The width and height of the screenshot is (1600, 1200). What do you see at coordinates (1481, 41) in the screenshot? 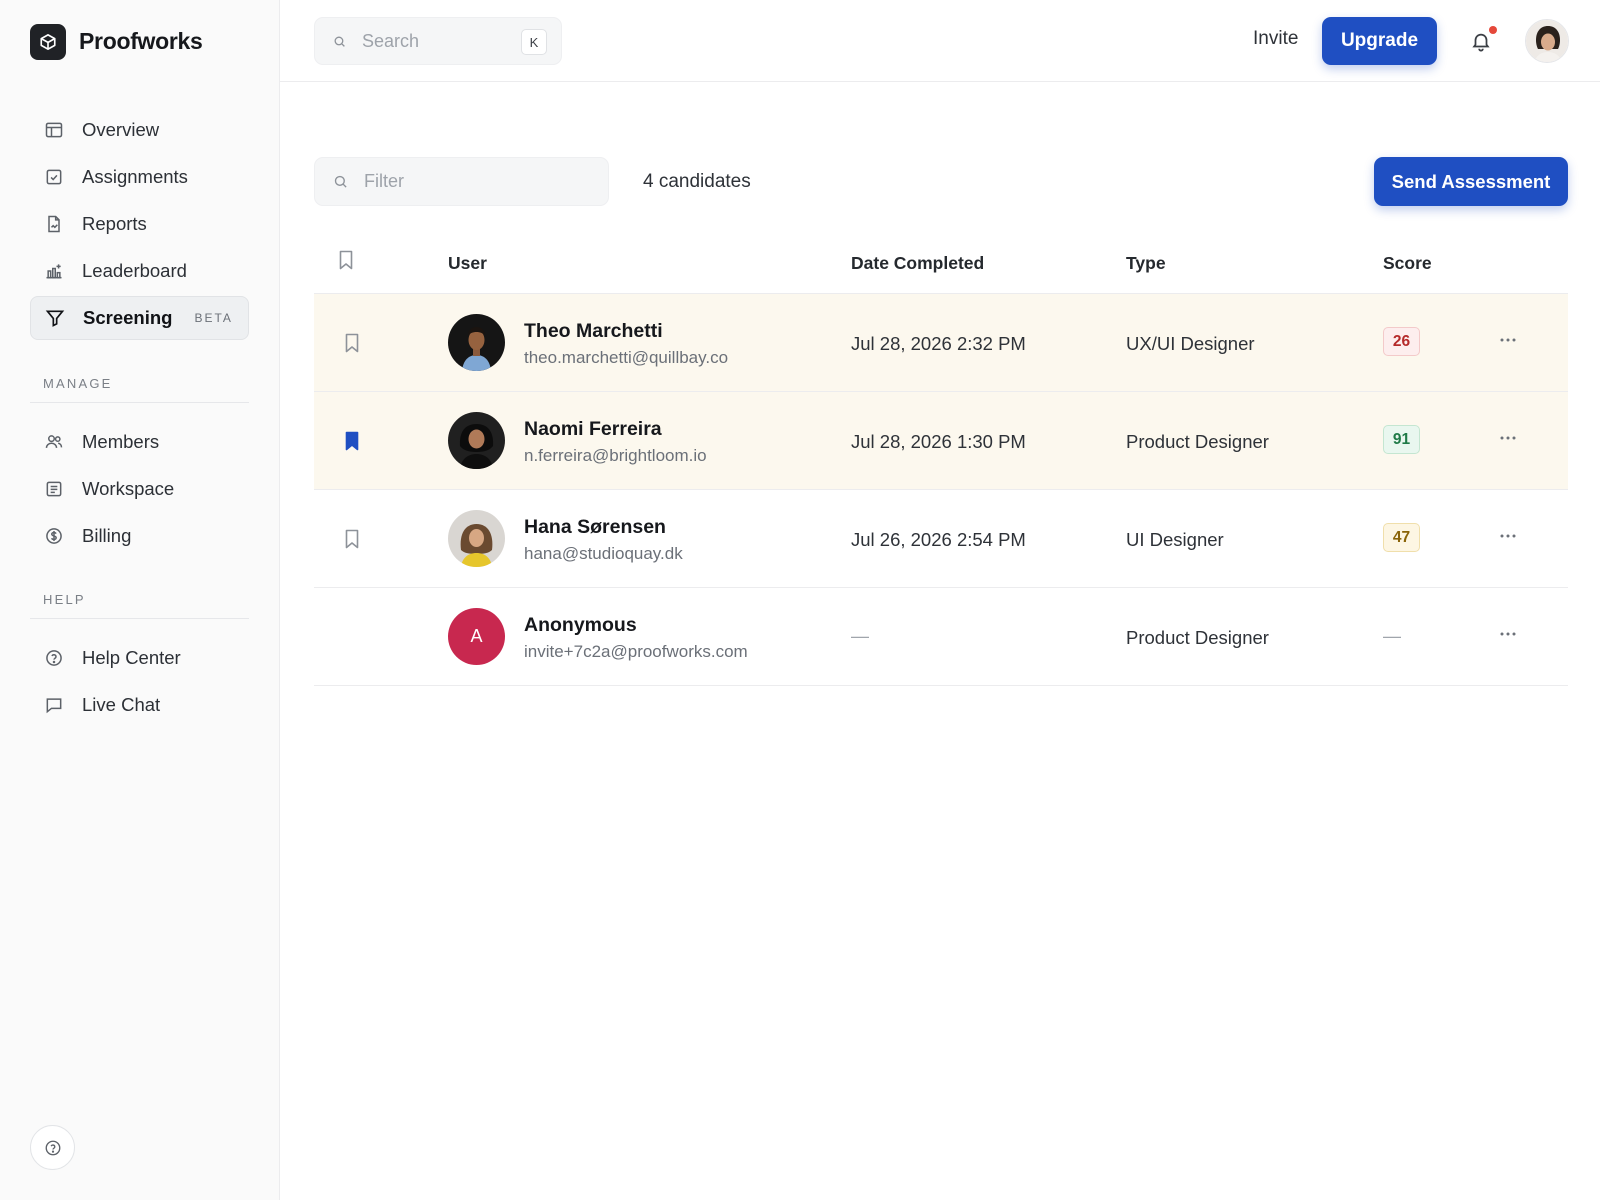
I see `bell-icon` at bounding box center [1481, 41].